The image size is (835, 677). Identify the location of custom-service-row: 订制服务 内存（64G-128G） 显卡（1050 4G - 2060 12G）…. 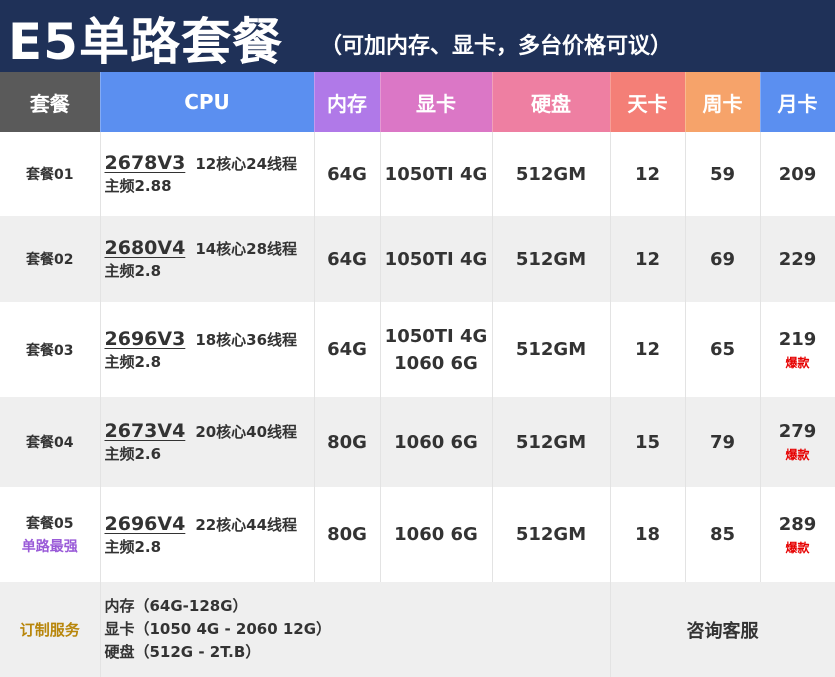
(417, 629).